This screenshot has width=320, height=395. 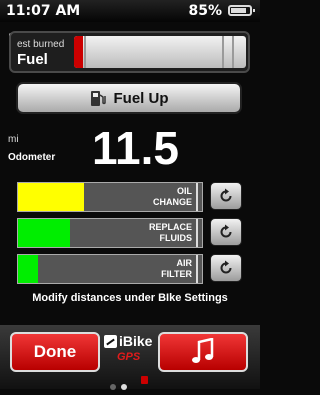 I want to click on bottom-toolbar: Done iBike GPS, so click(x=130, y=357).